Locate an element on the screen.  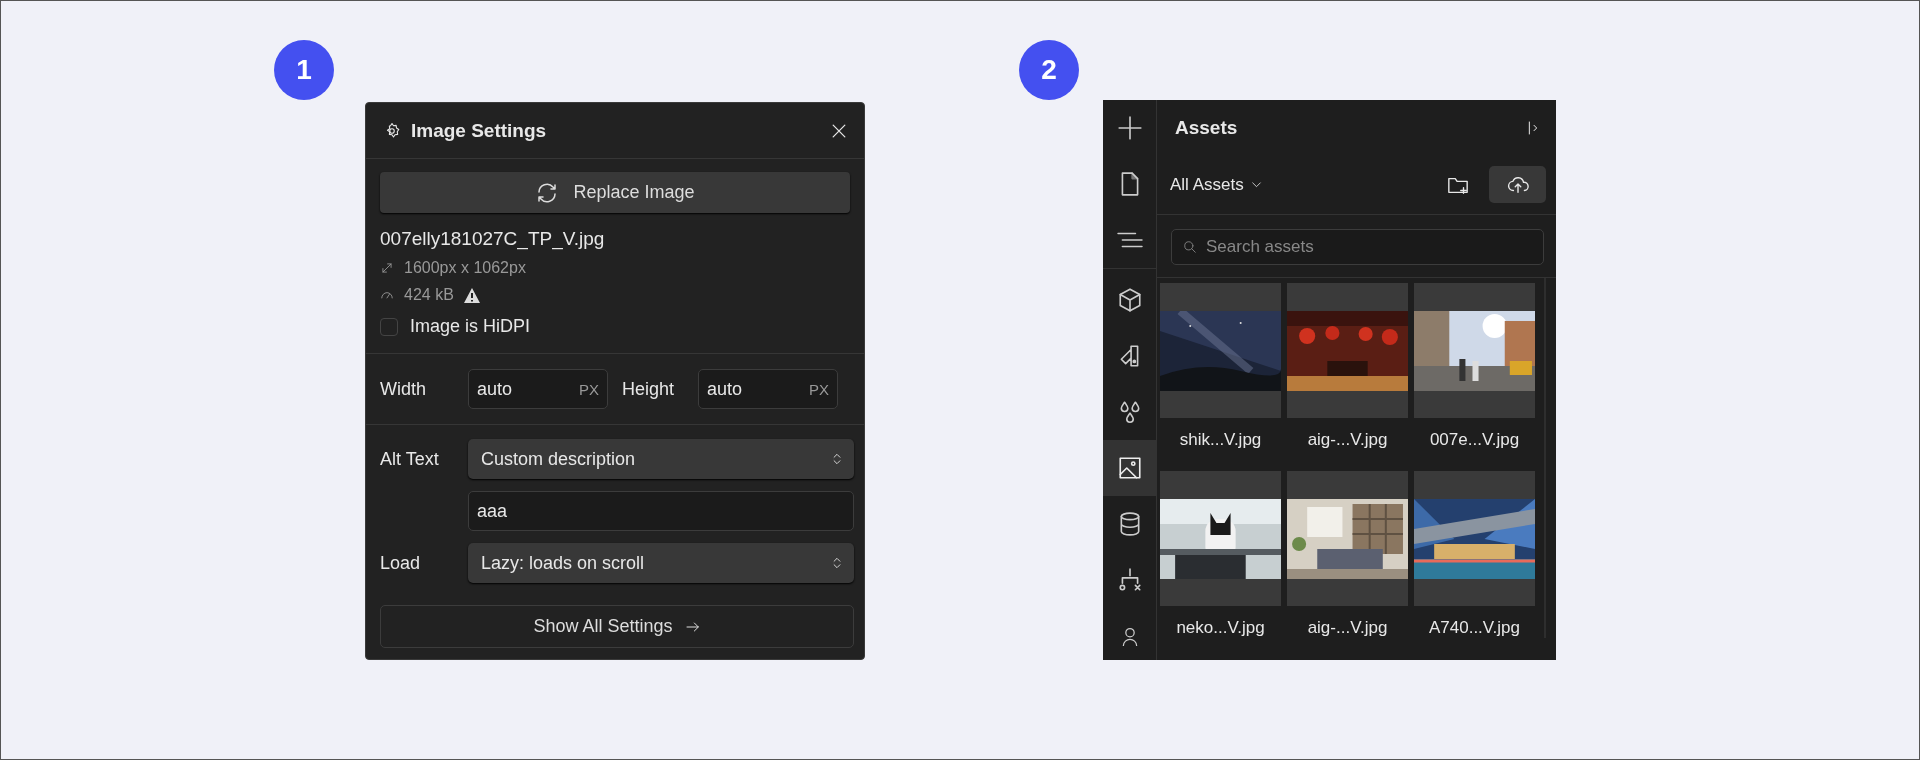
branch-icon is located at coordinates (1129, 580).